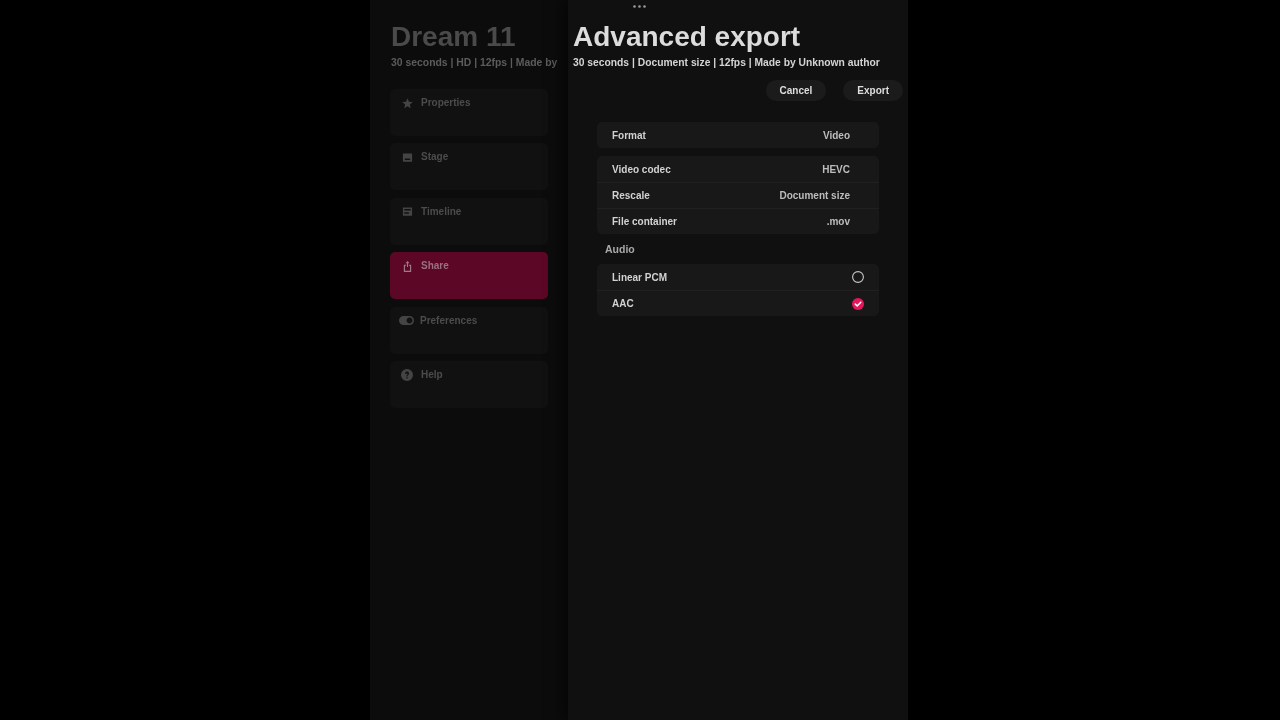  I want to click on image-icon, so click(407, 157).